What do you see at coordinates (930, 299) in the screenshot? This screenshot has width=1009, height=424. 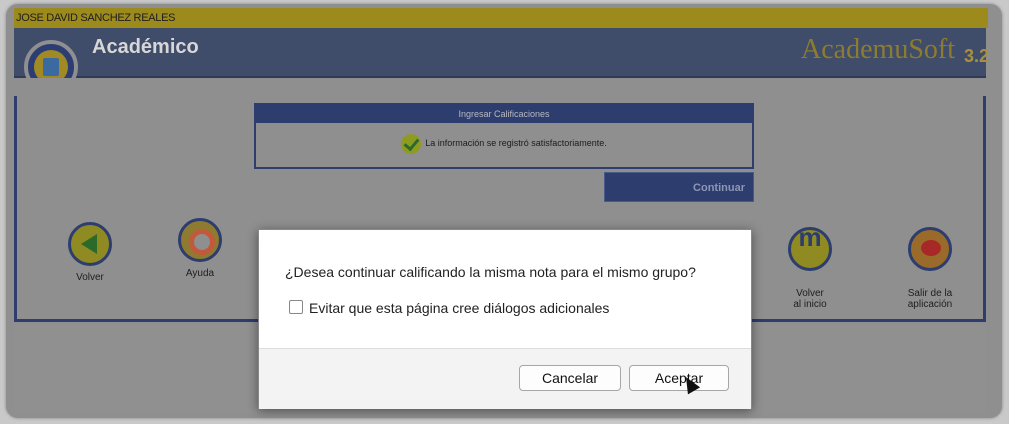 I see `exit-label: Salir de la aplicación` at bounding box center [930, 299].